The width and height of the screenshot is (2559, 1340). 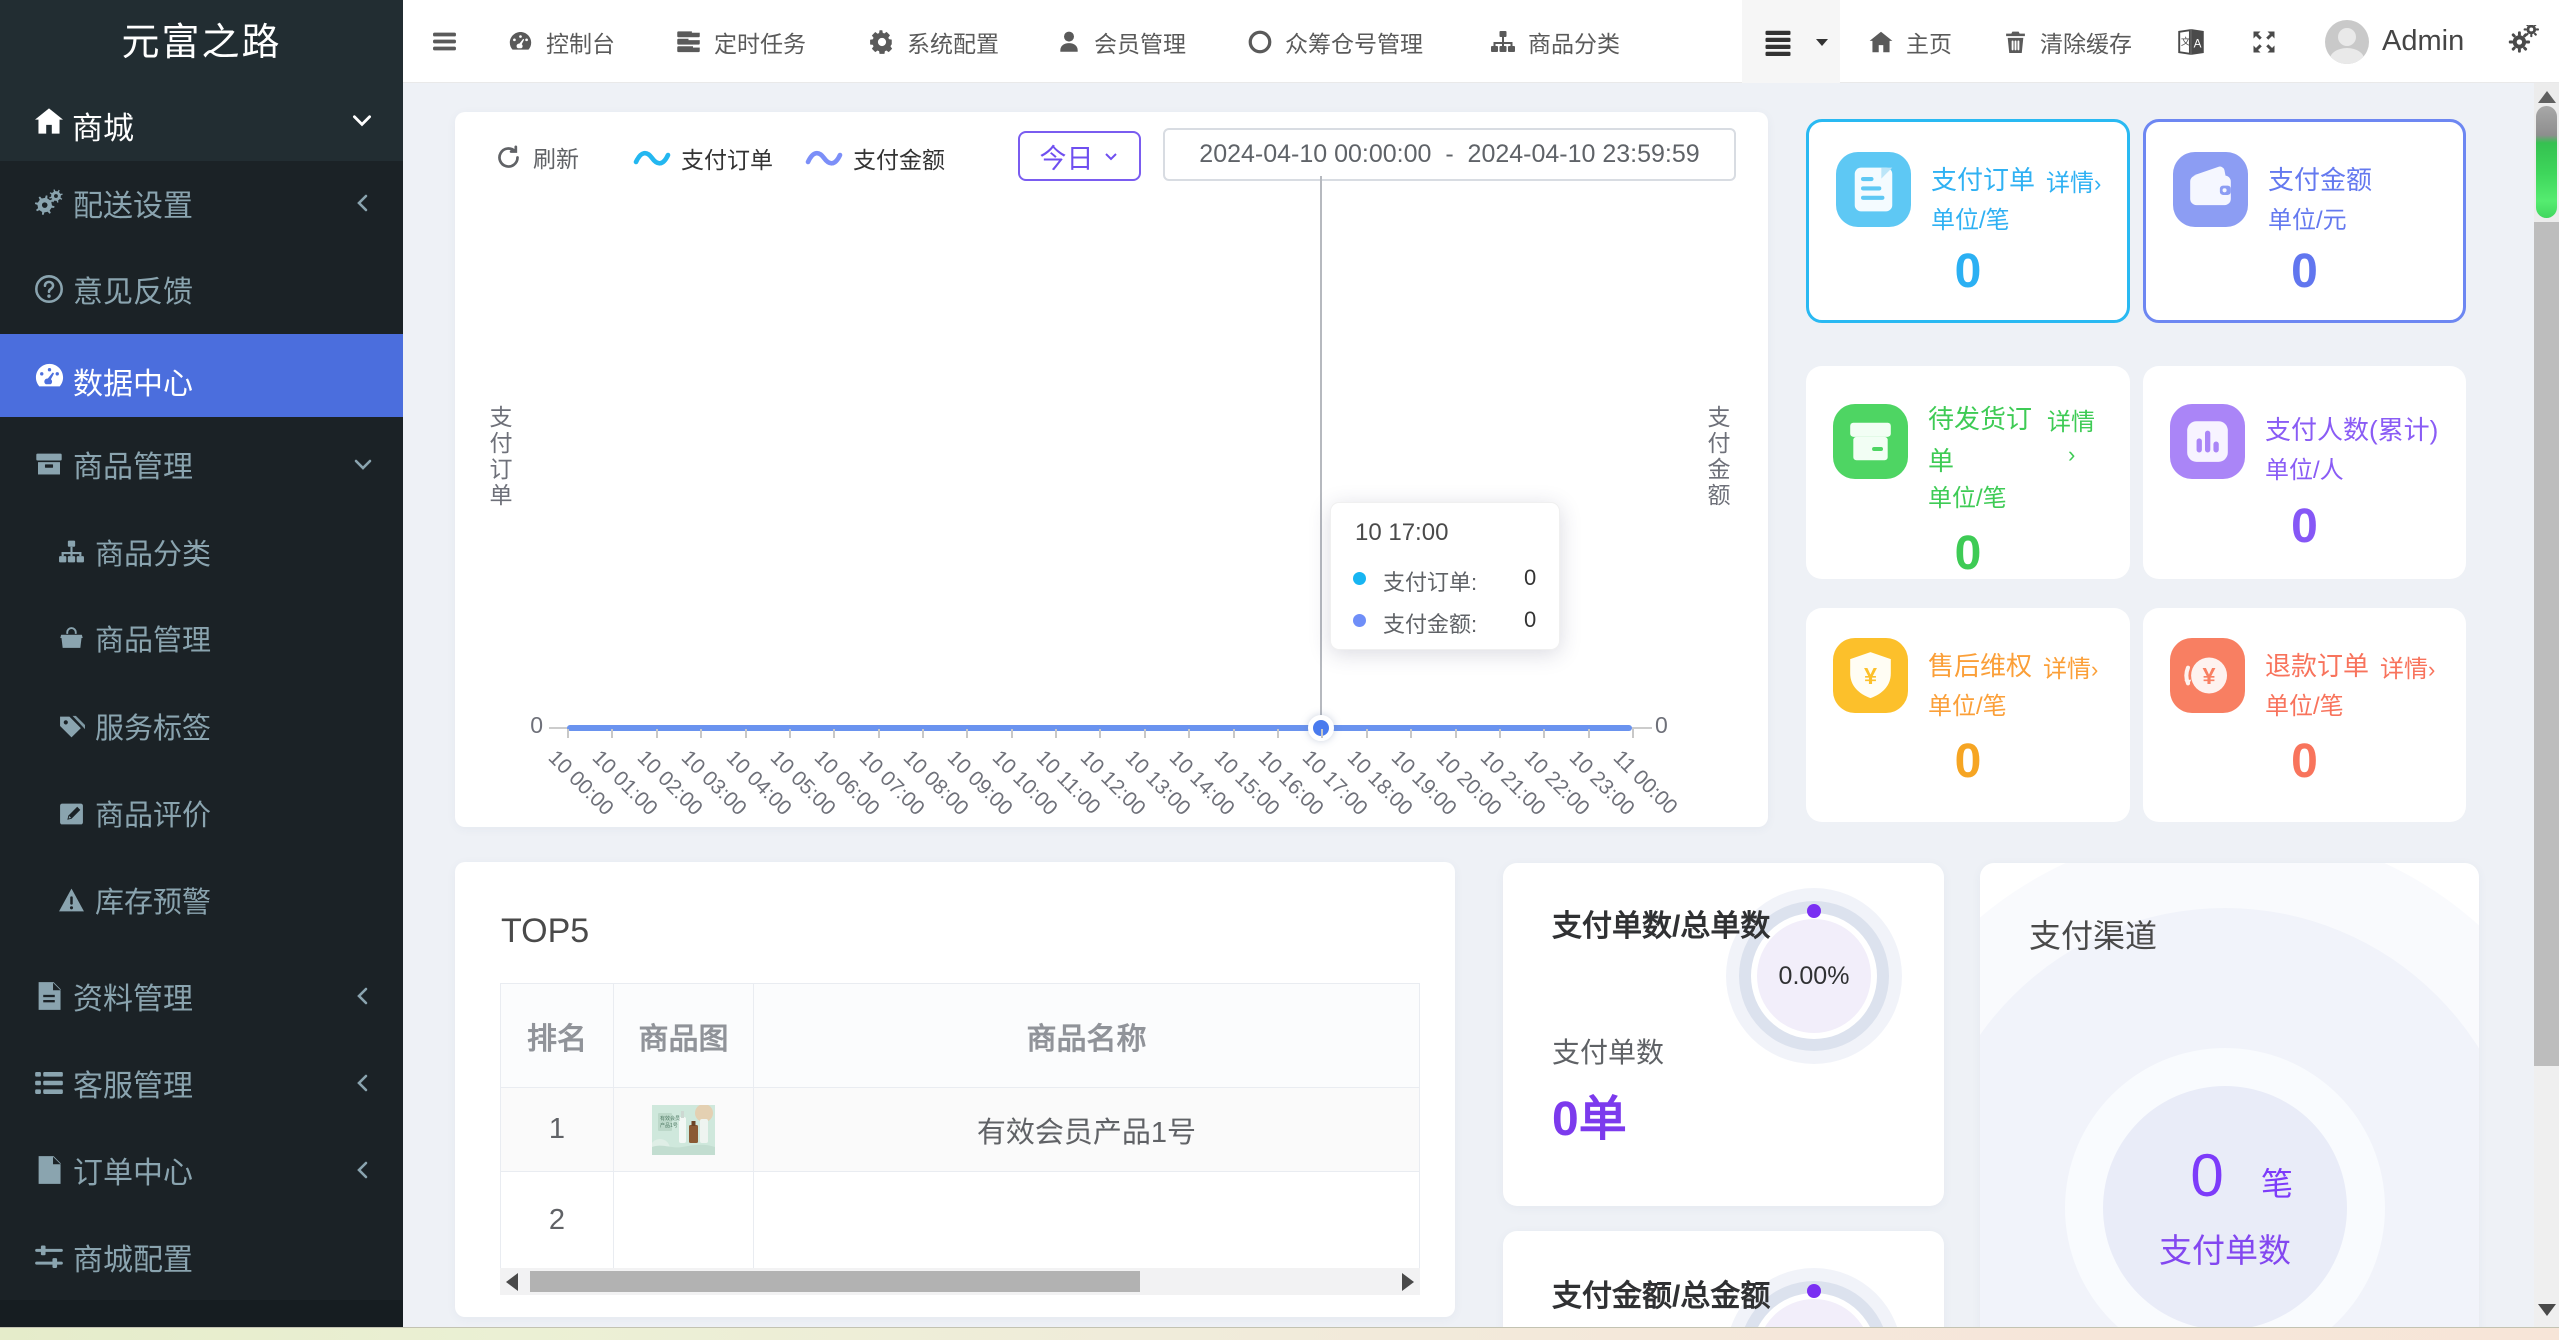 What do you see at coordinates (670, 1118) in the screenshot?
I see `svg-text: 有效会员` at bounding box center [670, 1118].